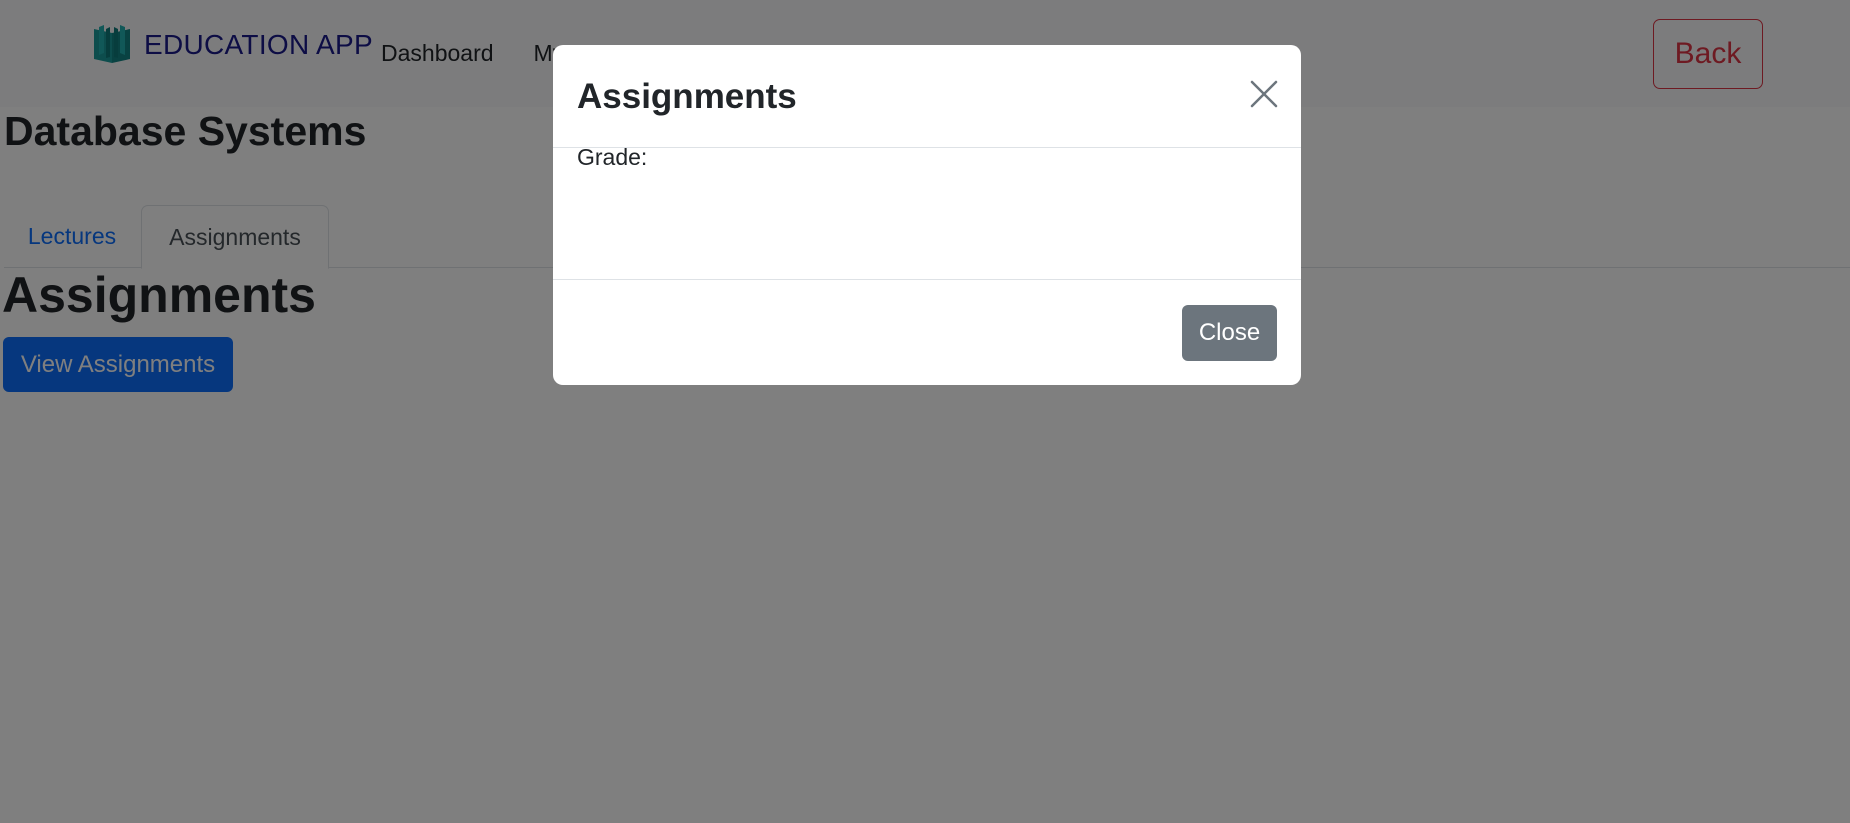 This screenshot has height=823, width=1850. Describe the element at coordinates (612, 157) in the screenshot. I see `grade-label: Grade:` at that location.